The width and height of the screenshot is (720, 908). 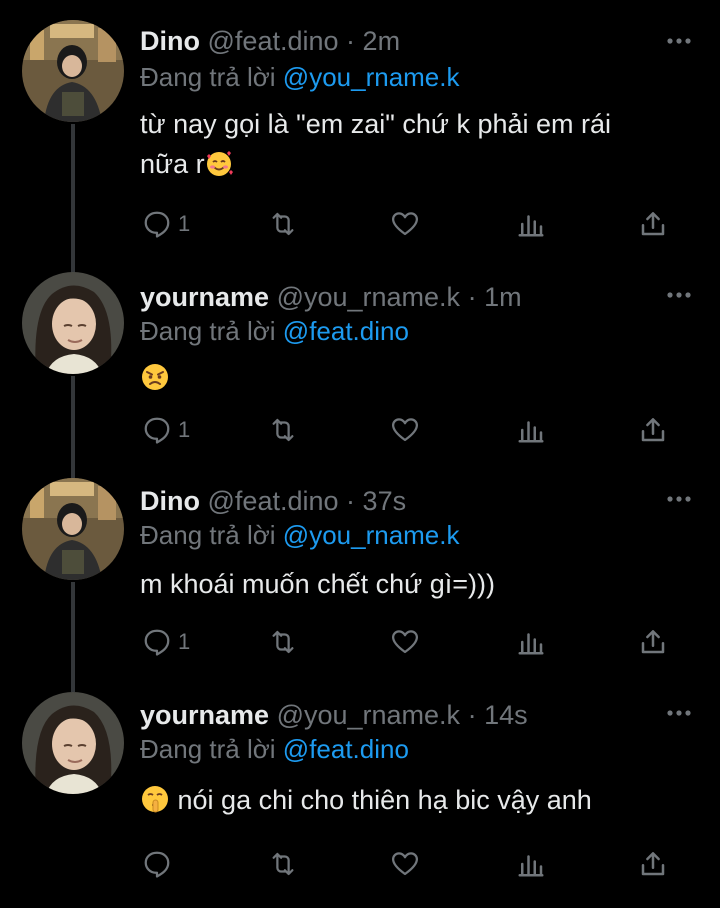 I want to click on tweet-text: nói ga chi cho thiên hạ bic vậy anh, so click(x=410, y=802).